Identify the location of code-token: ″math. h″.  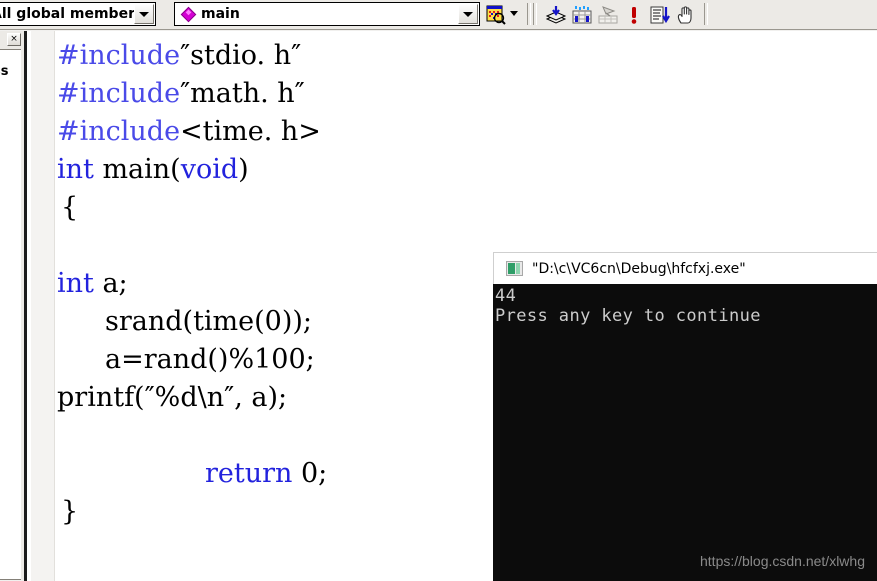
(242, 93).